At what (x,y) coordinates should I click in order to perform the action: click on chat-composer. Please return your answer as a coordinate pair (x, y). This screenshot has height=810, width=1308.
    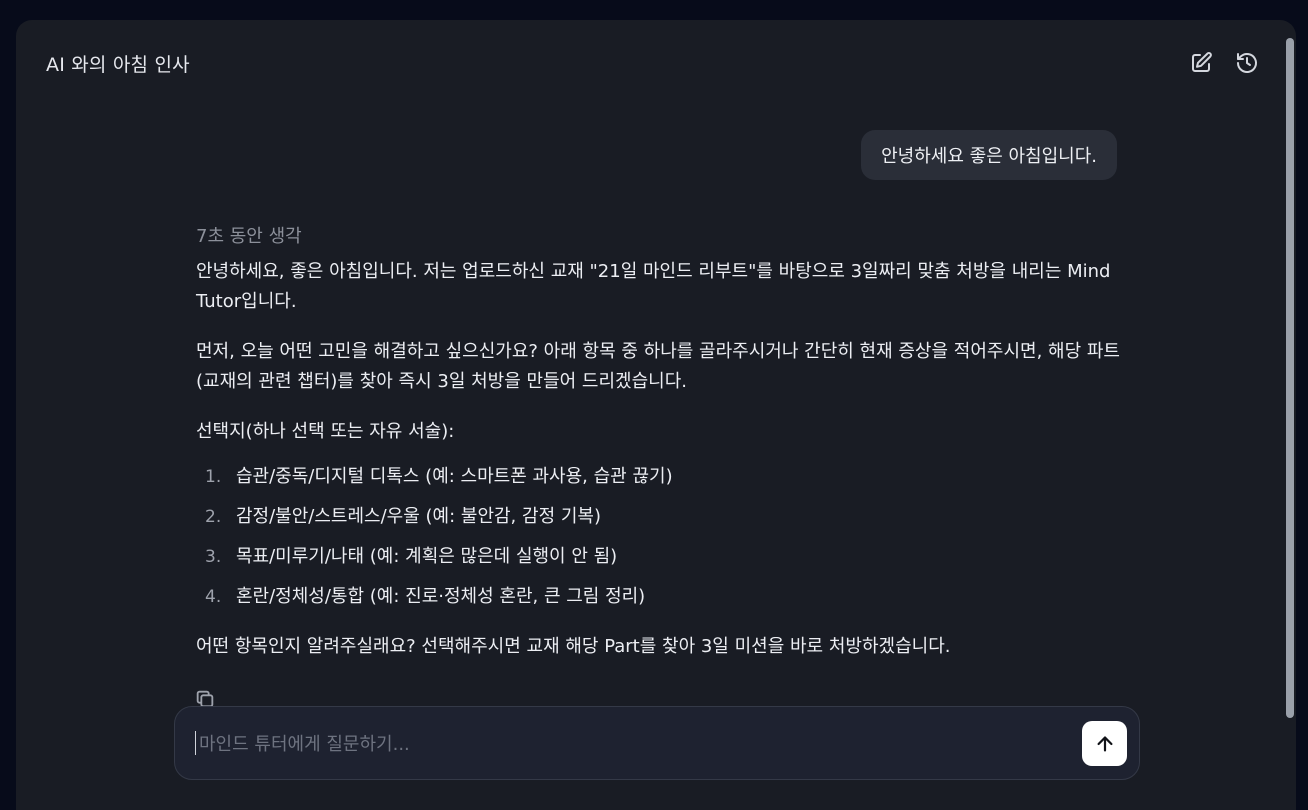
    Looking at the image, I should click on (657, 743).